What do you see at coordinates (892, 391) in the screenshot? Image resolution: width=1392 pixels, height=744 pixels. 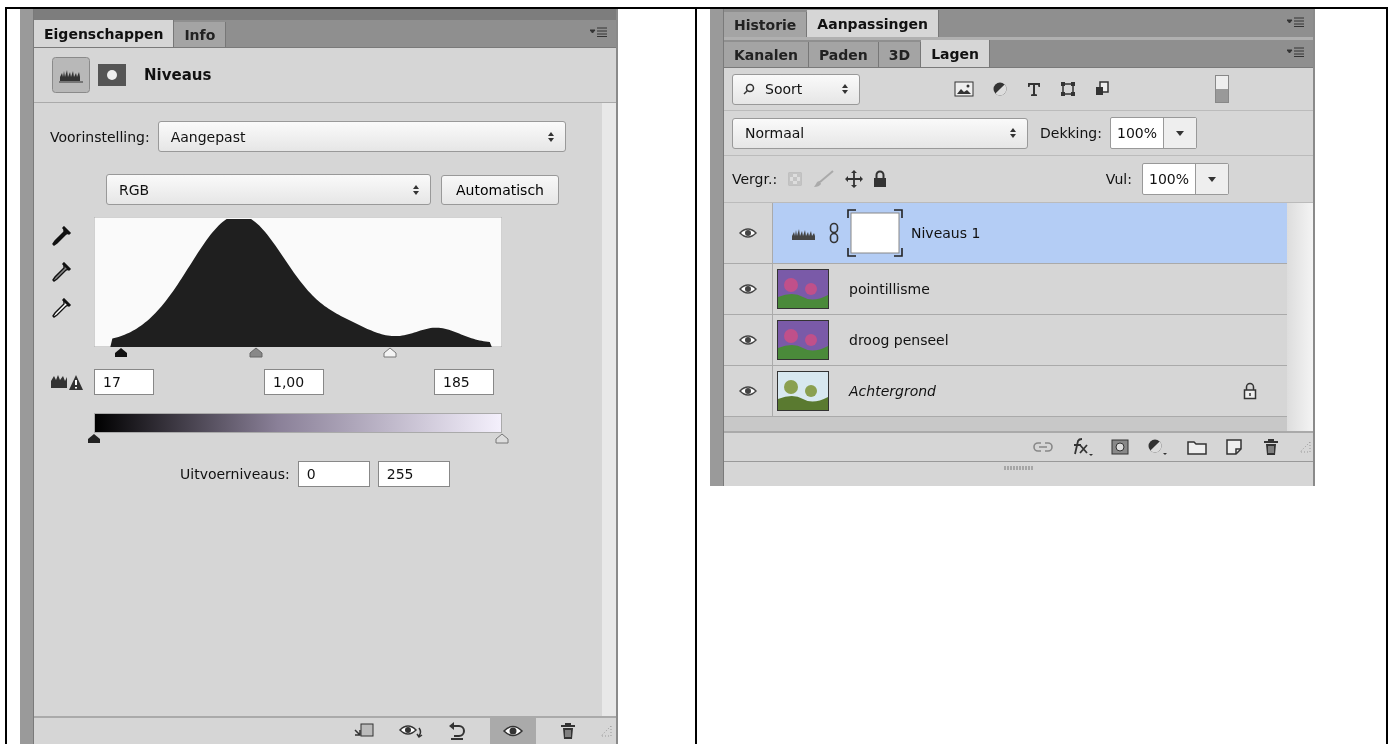 I see `layer-name: Achtergrond` at bounding box center [892, 391].